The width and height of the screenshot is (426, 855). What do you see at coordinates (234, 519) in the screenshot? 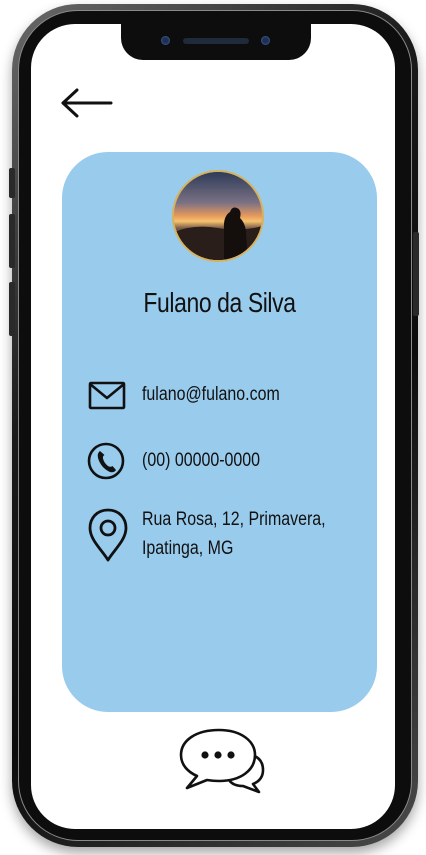
I see `address-line-1: Rua Rosa, 12, Primavera,` at bounding box center [234, 519].